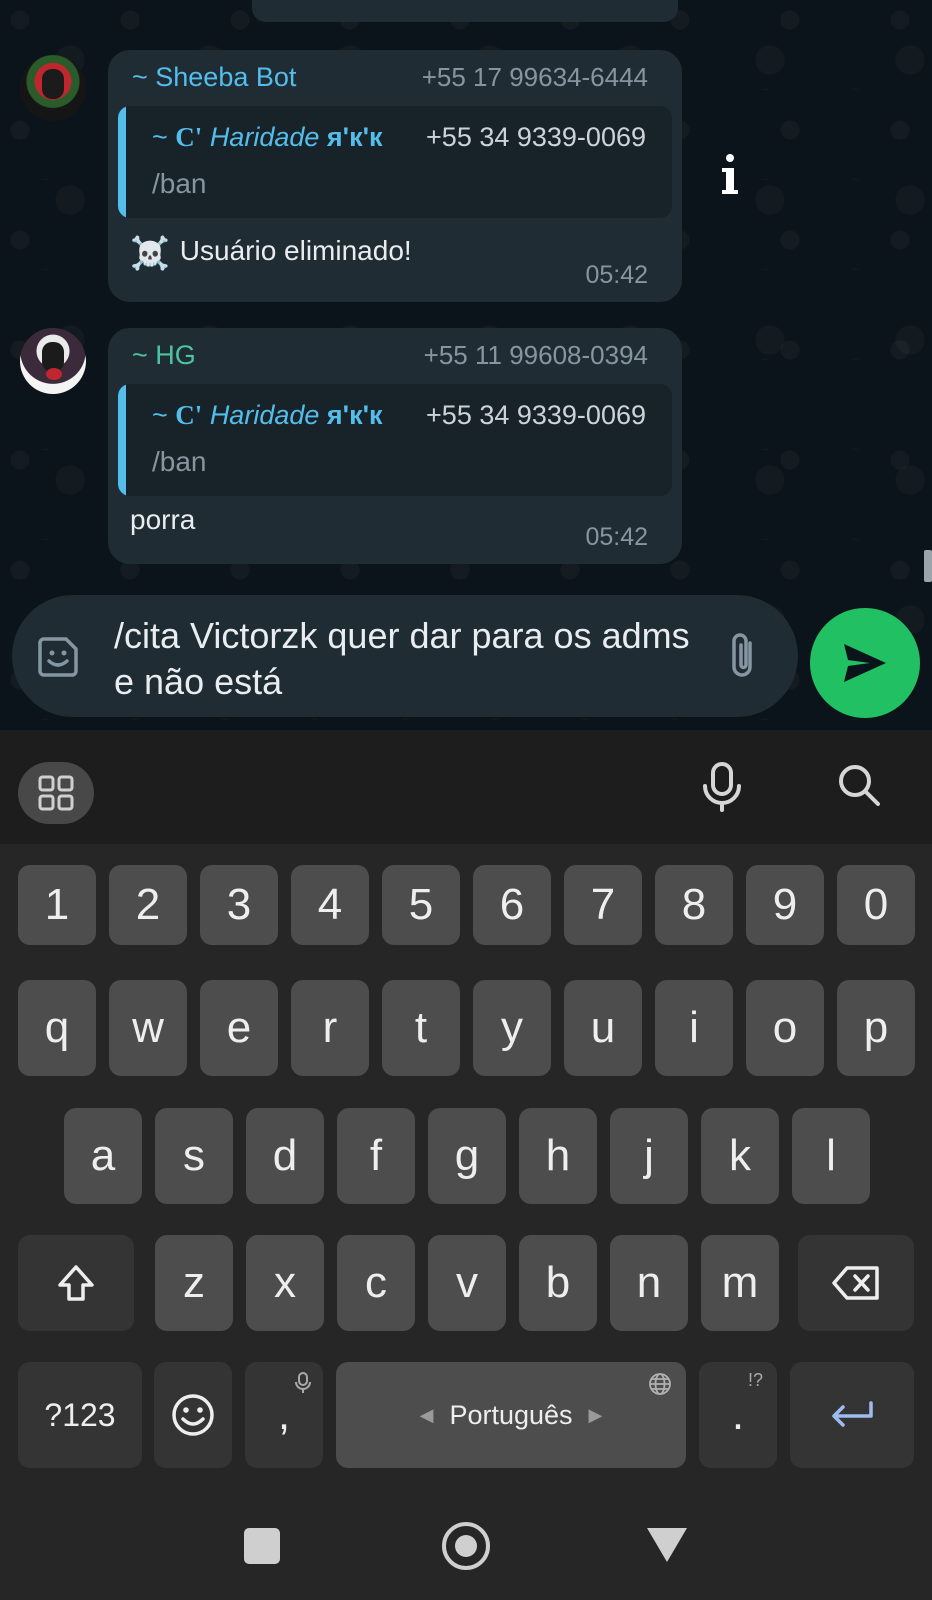 The height and width of the screenshot is (1600, 932). I want to click on space-left-arrow: ◀, so click(426, 1414).